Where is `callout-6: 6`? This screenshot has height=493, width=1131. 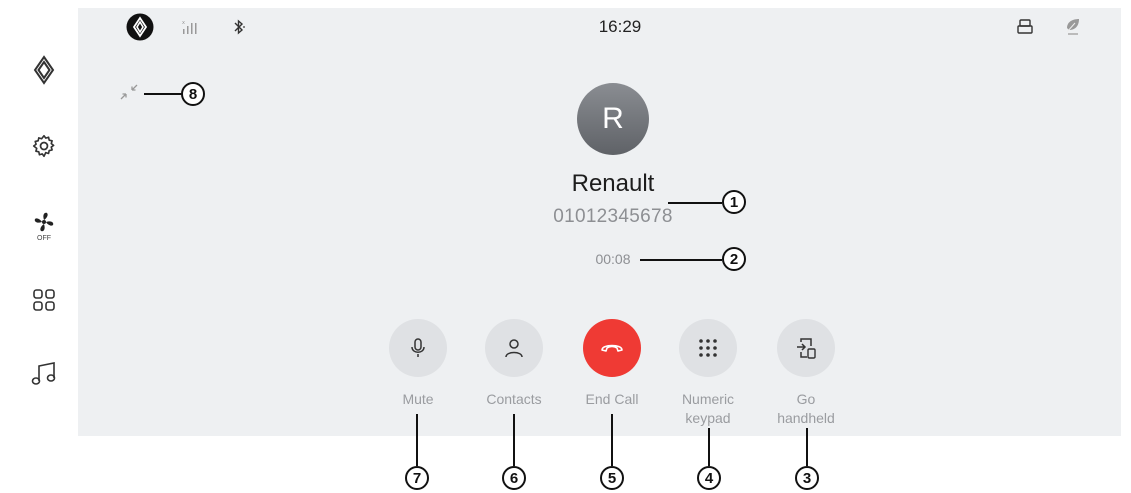 callout-6: 6 is located at coordinates (514, 478).